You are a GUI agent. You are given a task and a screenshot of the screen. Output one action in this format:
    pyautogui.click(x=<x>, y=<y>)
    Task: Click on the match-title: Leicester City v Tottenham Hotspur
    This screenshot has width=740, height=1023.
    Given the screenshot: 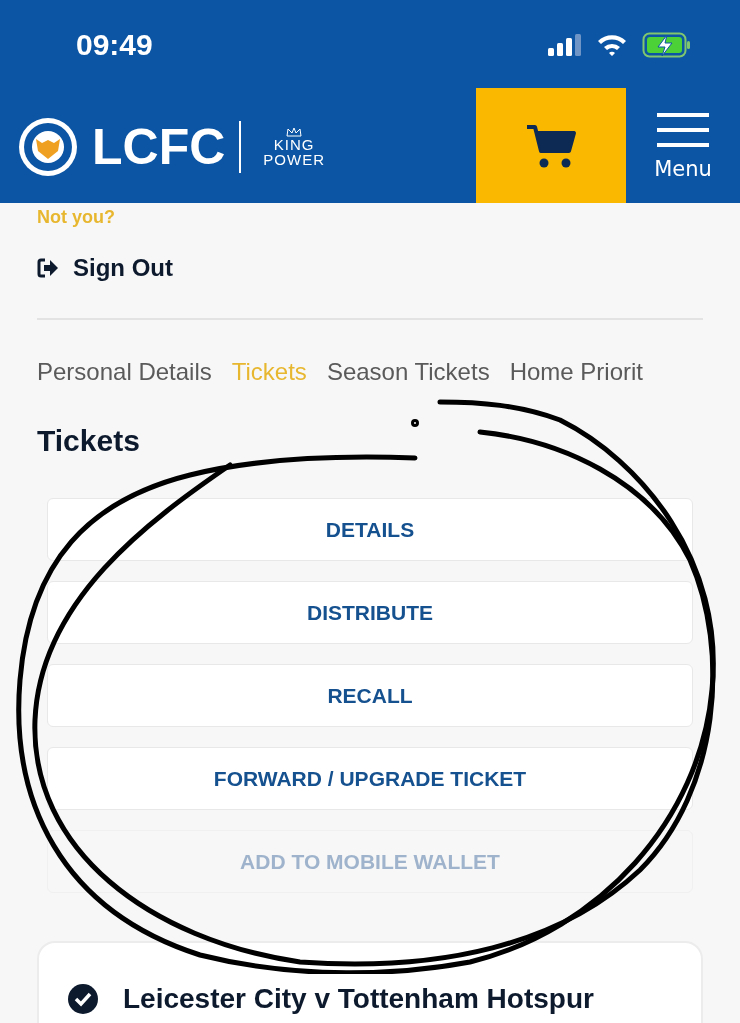 What is the action you would take?
    pyautogui.click(x=358, y=999)
    